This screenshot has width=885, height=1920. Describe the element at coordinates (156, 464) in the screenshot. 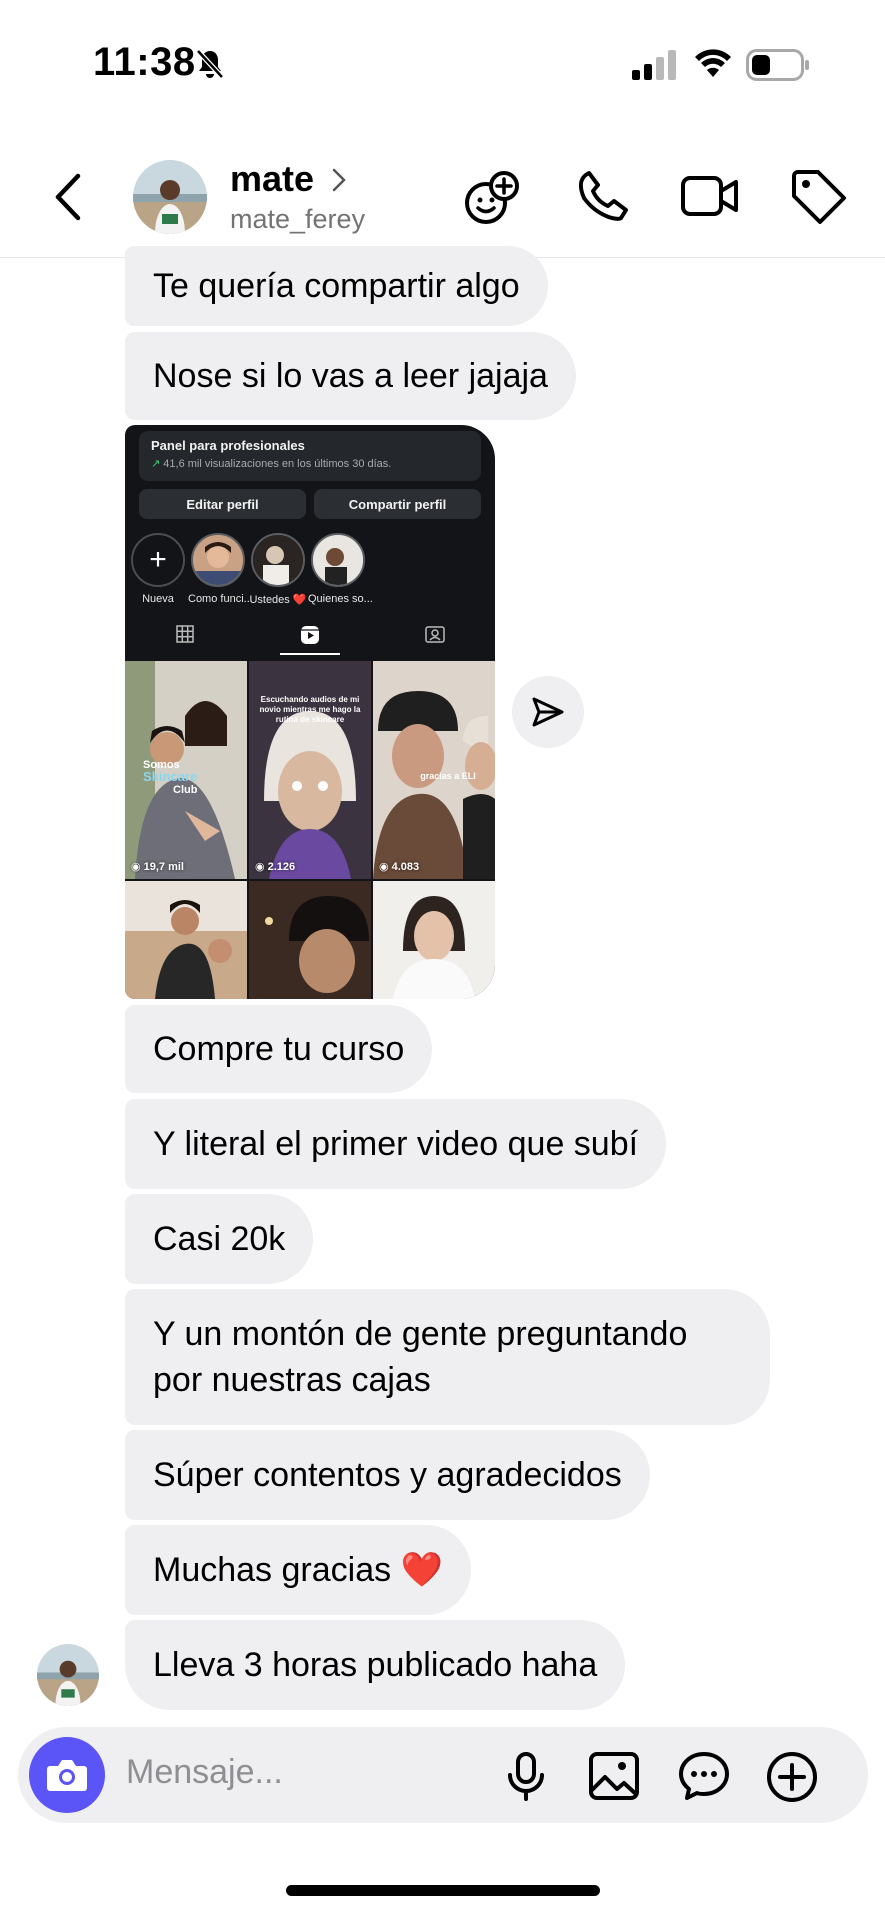

I see `trend-up-icon: ↗` at that location.